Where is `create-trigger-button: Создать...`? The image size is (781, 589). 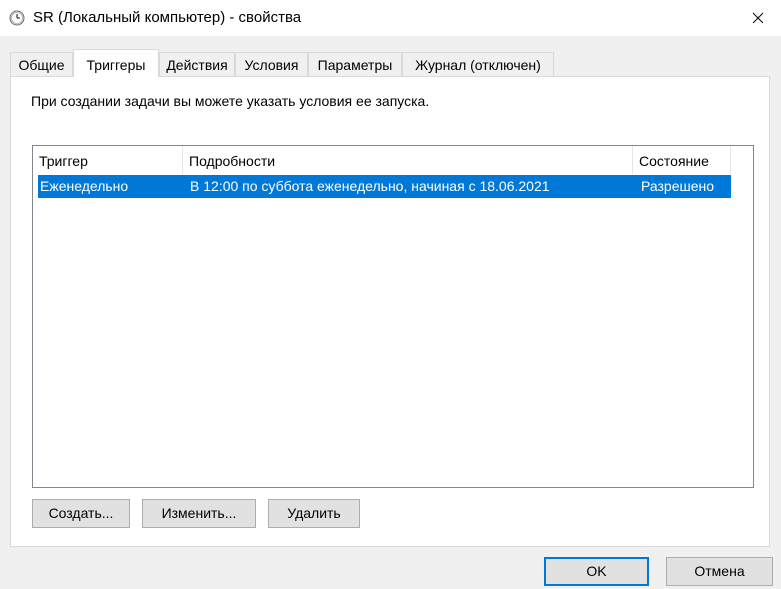
create-trigger-button: Создать... is located at coordinates (81, 513).